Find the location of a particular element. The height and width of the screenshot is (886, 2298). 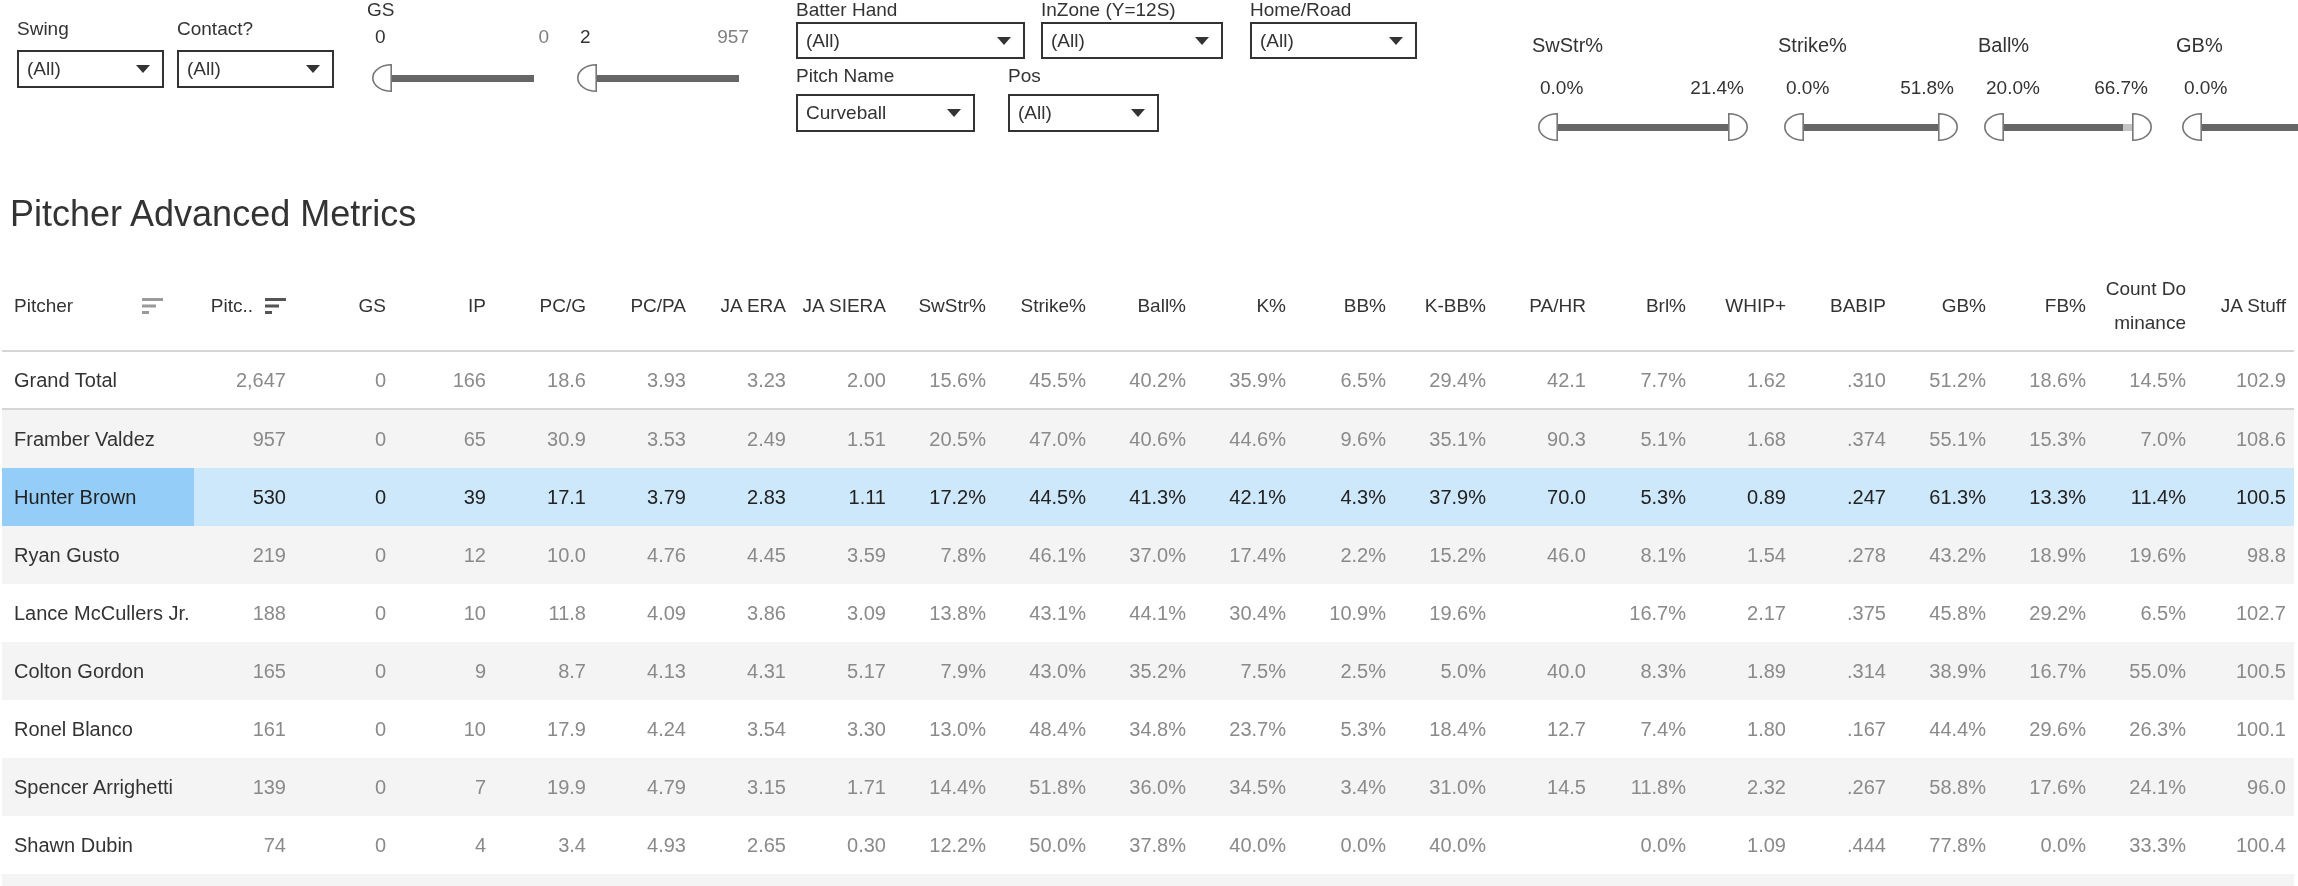

table-cell-text: 5.17 is located at coordinates (866, 671).